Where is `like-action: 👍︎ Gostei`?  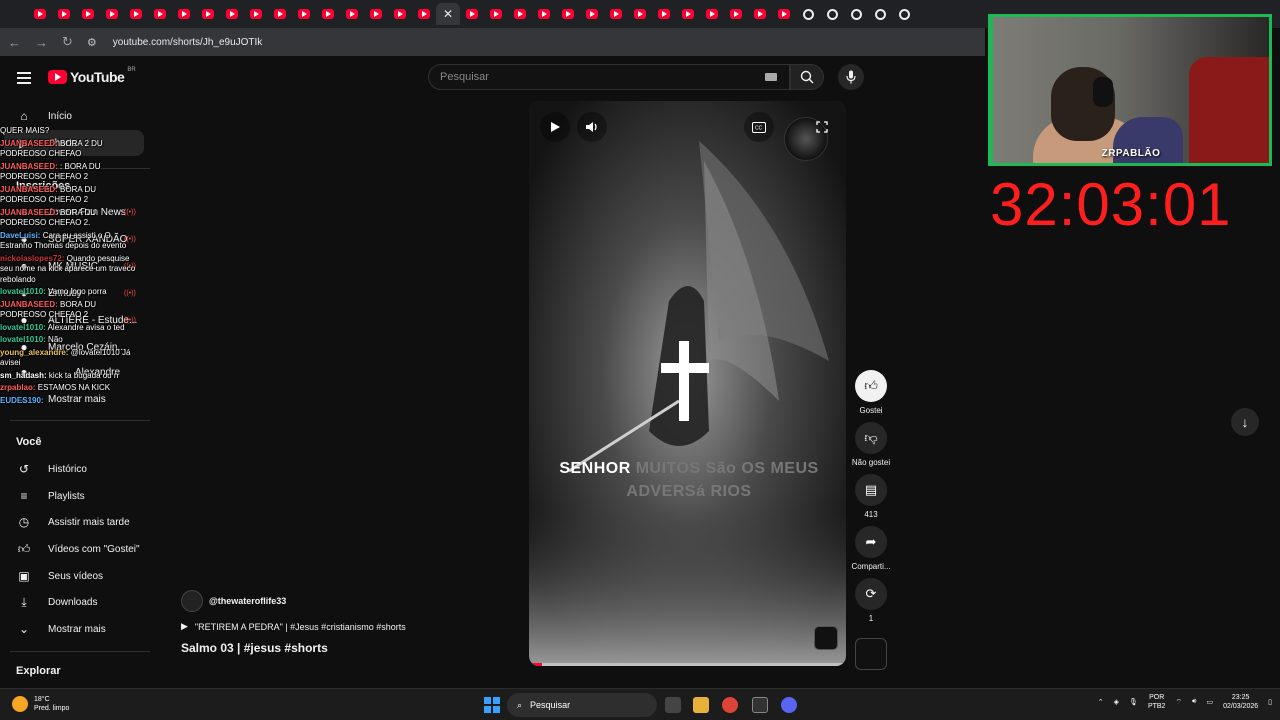 like-action: 👍︎ Gostei is located at coordinates (871, 392).